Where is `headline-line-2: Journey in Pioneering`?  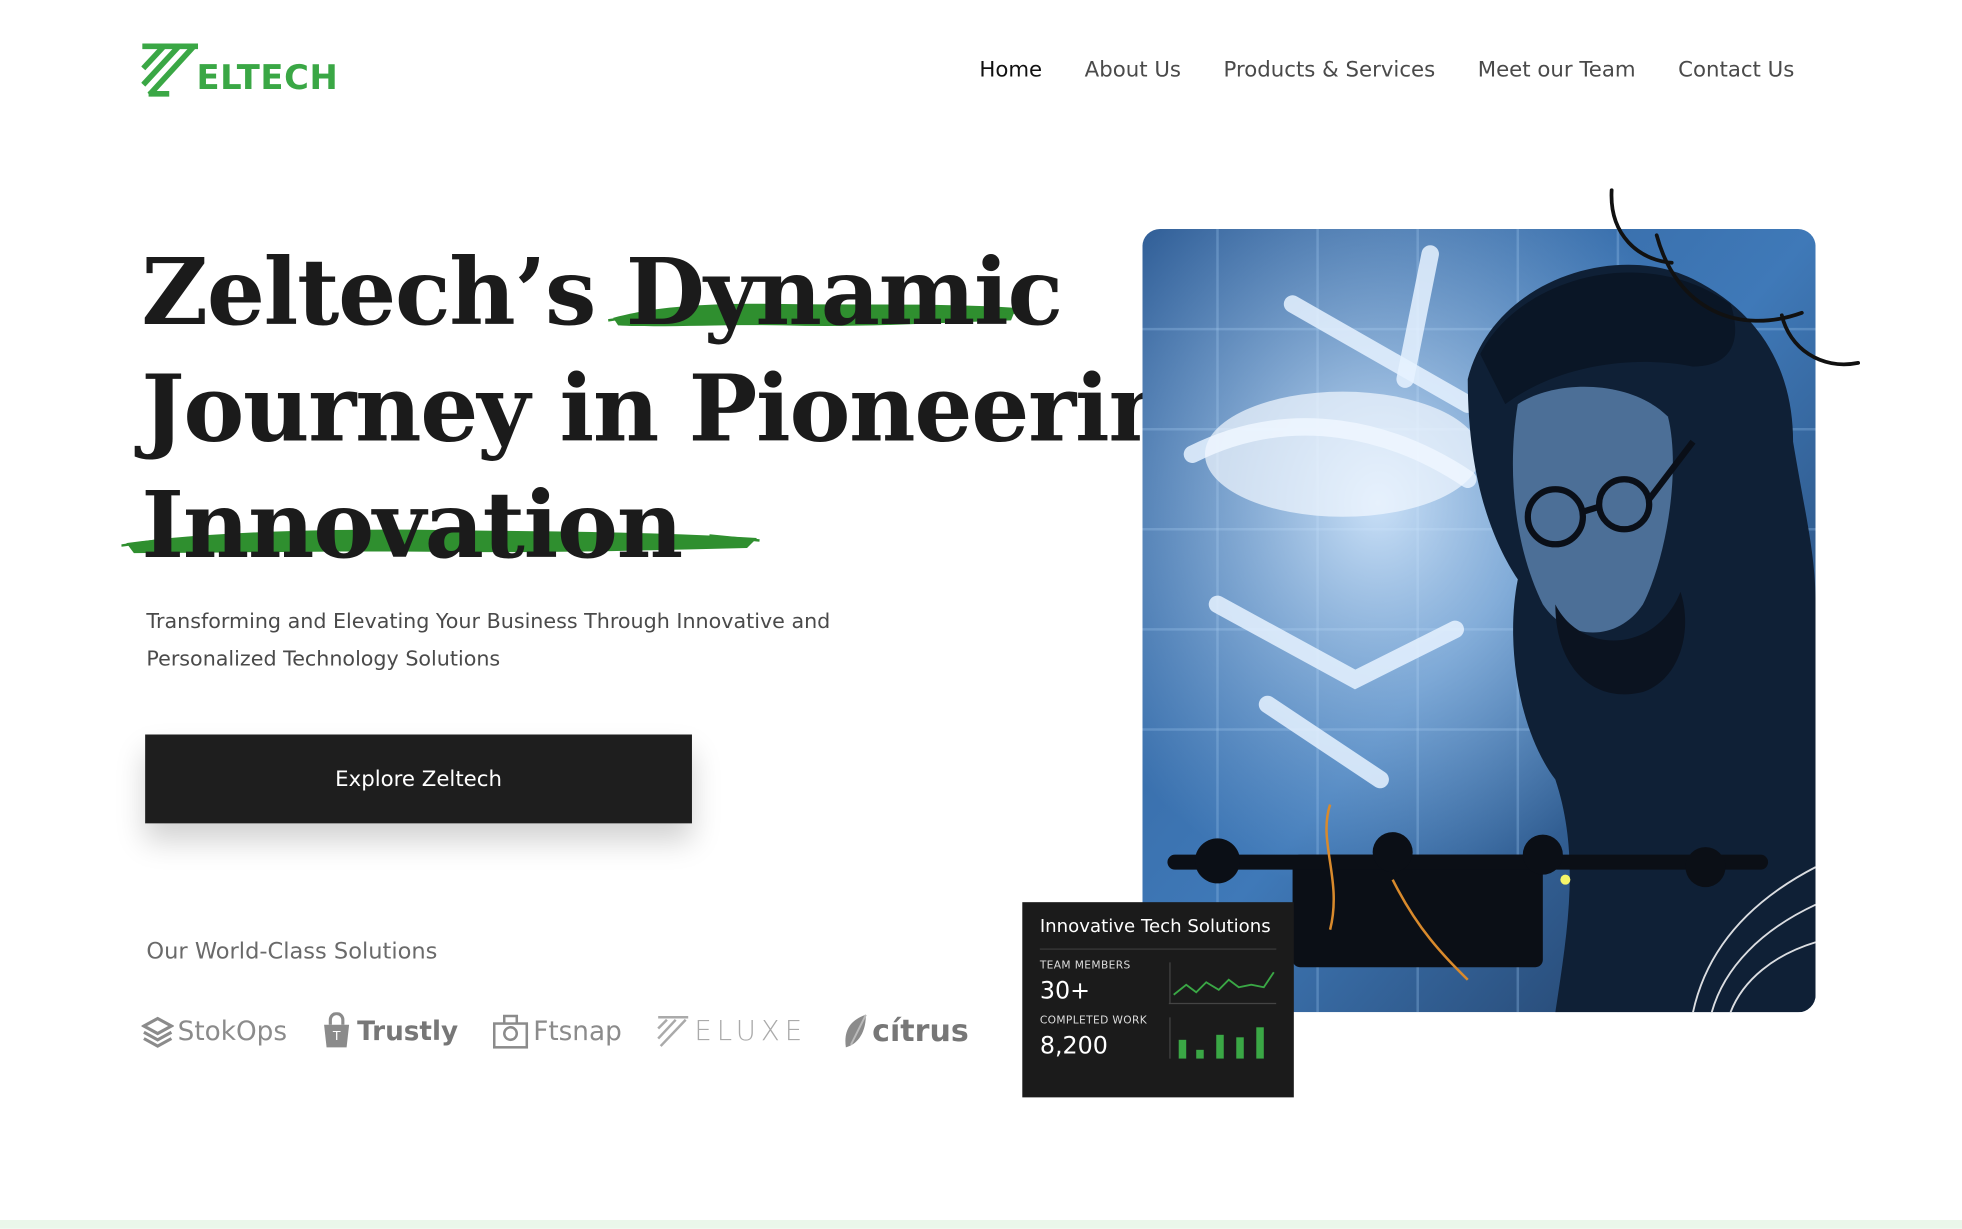
headline-line-2: Journey in Pioneering is located at coordinates (689, 409).